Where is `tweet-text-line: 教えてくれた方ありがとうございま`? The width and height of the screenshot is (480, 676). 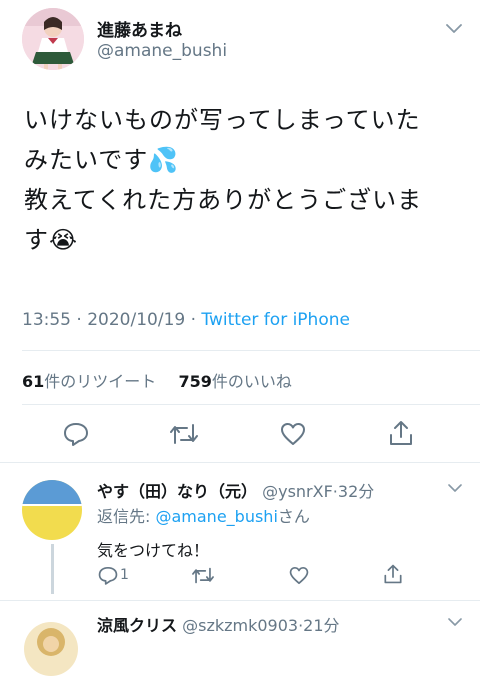 tweet-text-line: 教えてくれた方ありがとうございま is located at coordinates (223, 200).